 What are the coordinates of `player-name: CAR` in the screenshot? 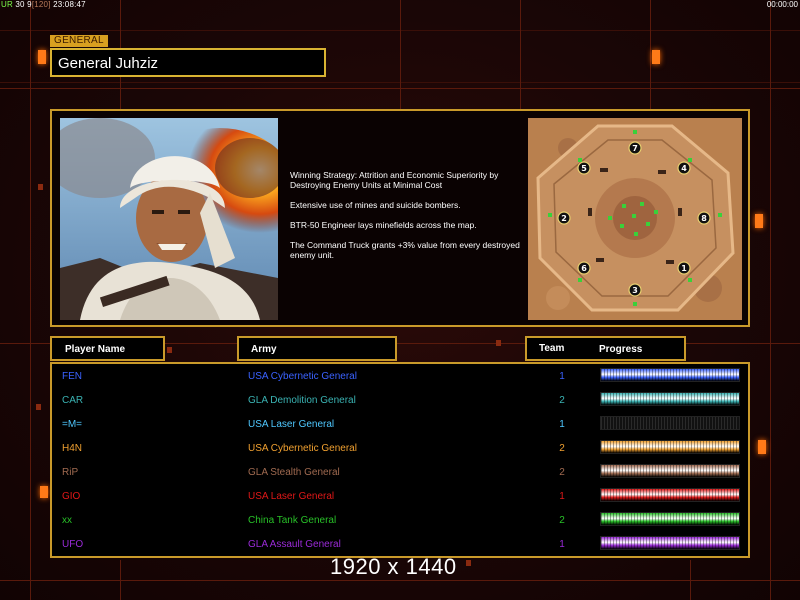 It's located at (73, 400).